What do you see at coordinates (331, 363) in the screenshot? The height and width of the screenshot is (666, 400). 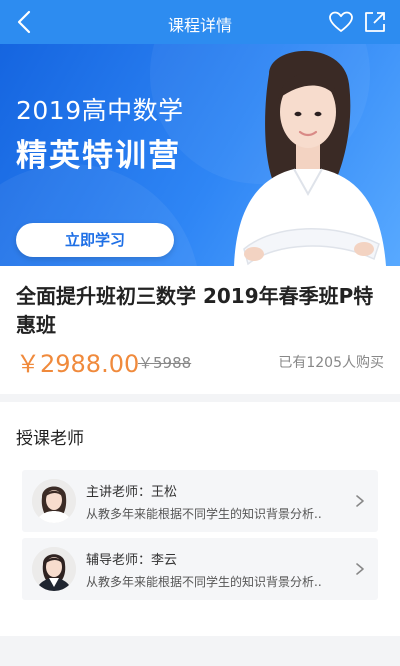 I see `buyers-count: 已有1205人购买` at bounding box center [331, 363].